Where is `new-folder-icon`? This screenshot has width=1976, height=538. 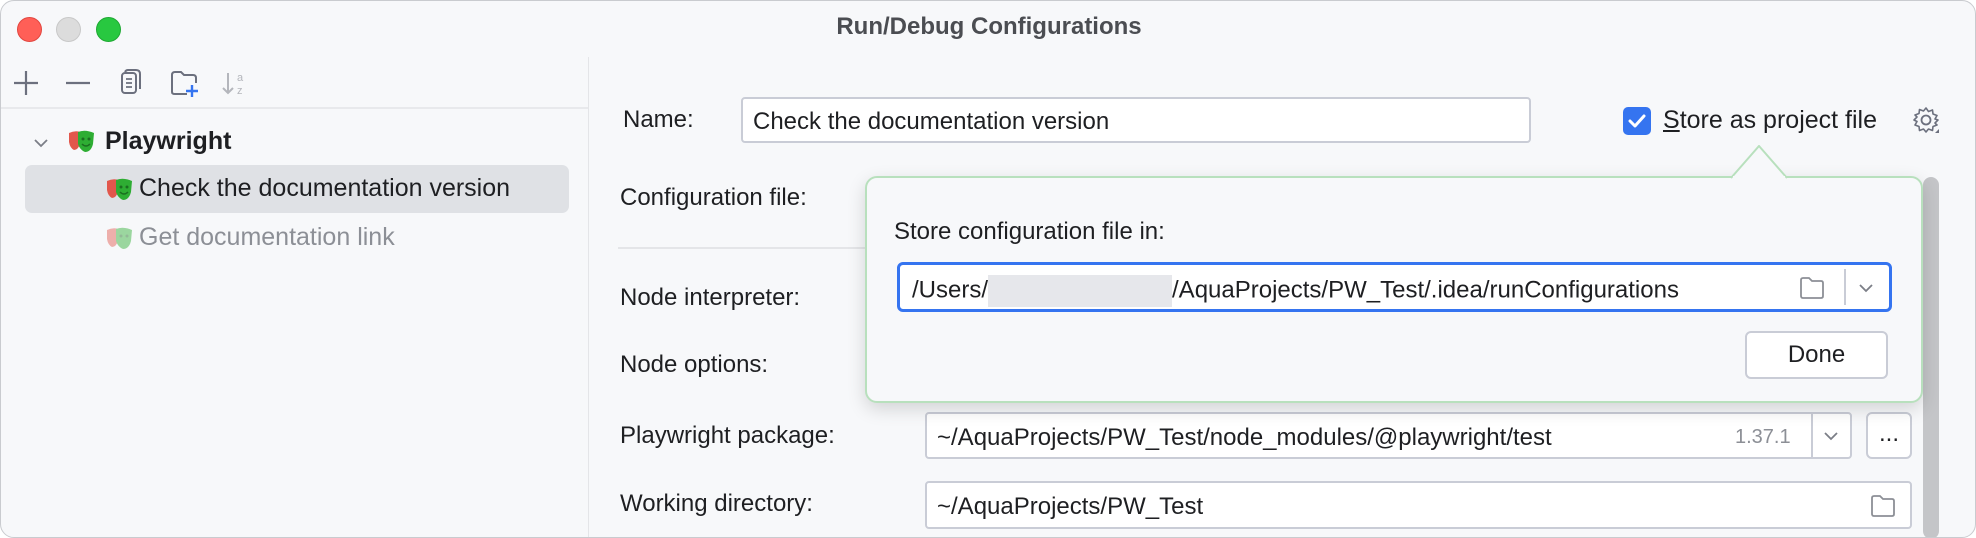 new-folder-icon is located at coordinates (184, 83).